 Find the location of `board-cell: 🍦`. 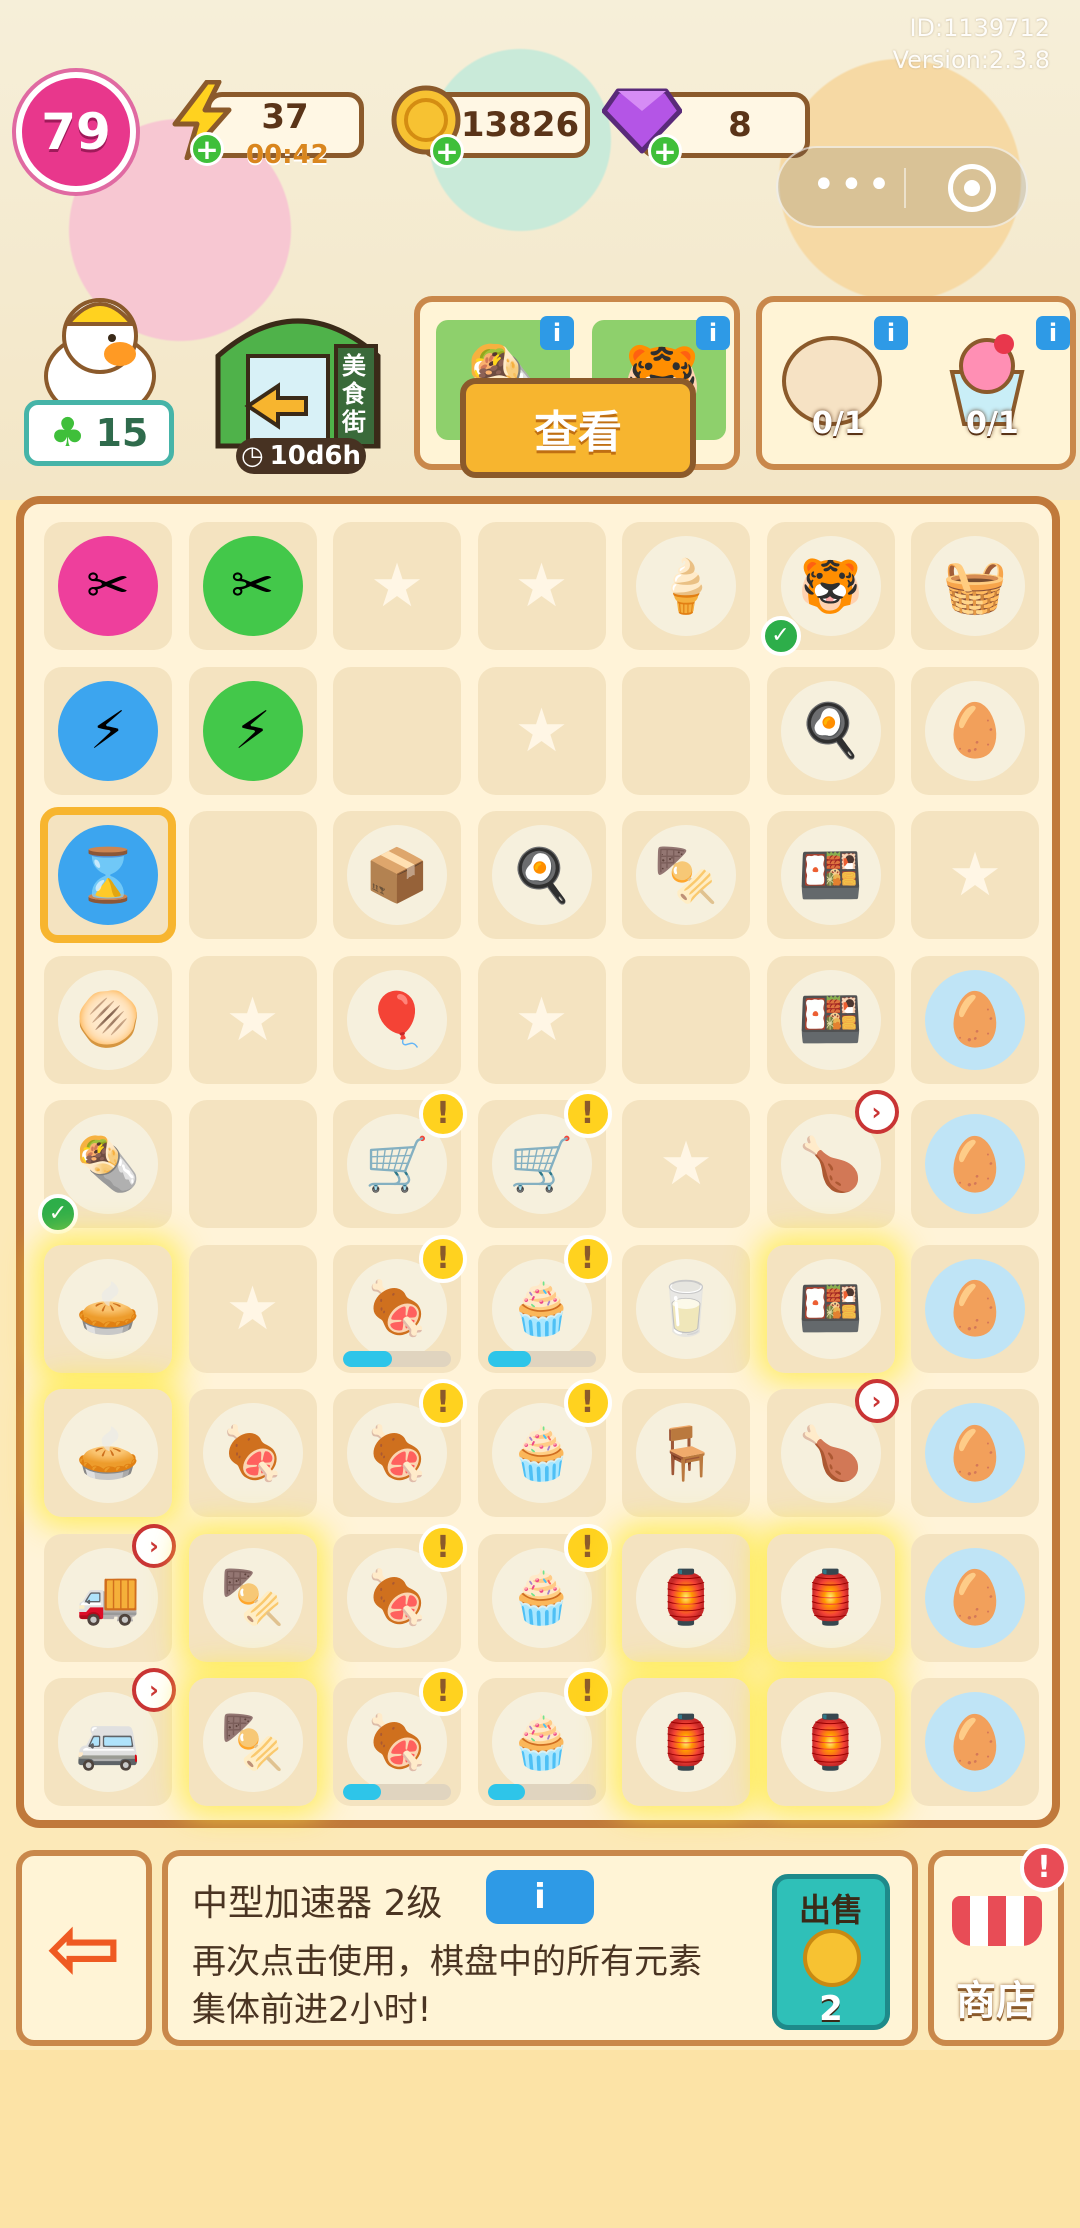

board-cell: 🍦 is located at coordinates (686, 586).